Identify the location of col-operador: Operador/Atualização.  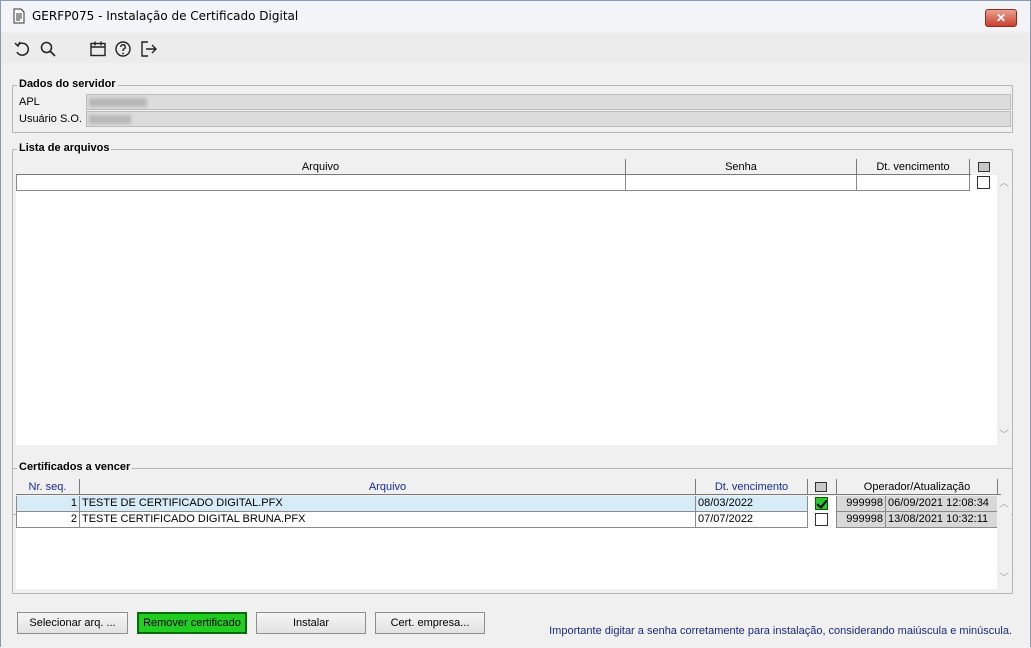
(917, 487).